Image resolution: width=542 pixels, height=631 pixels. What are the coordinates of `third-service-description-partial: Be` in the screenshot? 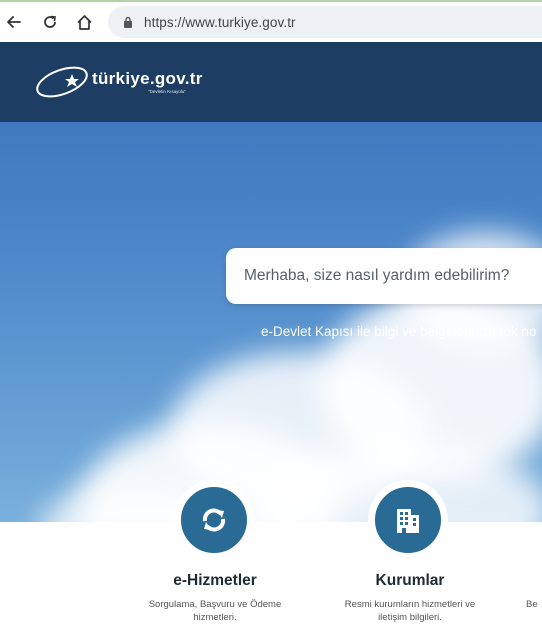 It's located at (532, 604).